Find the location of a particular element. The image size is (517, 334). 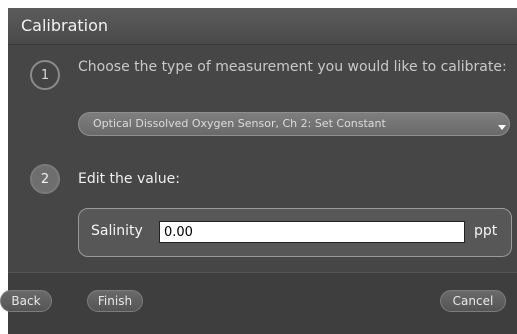

salinity-input is located at coordinates (312, 232).